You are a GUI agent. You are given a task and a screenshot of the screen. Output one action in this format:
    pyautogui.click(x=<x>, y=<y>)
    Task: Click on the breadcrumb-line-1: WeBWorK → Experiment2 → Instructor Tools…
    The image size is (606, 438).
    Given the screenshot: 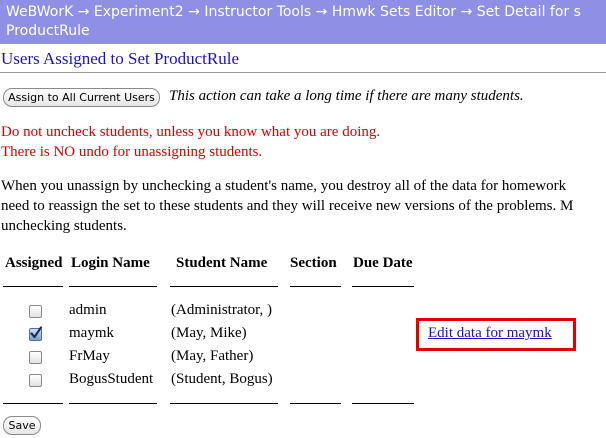 What is the action you would take?
    pyautogui.click(x=306, y=12)
    